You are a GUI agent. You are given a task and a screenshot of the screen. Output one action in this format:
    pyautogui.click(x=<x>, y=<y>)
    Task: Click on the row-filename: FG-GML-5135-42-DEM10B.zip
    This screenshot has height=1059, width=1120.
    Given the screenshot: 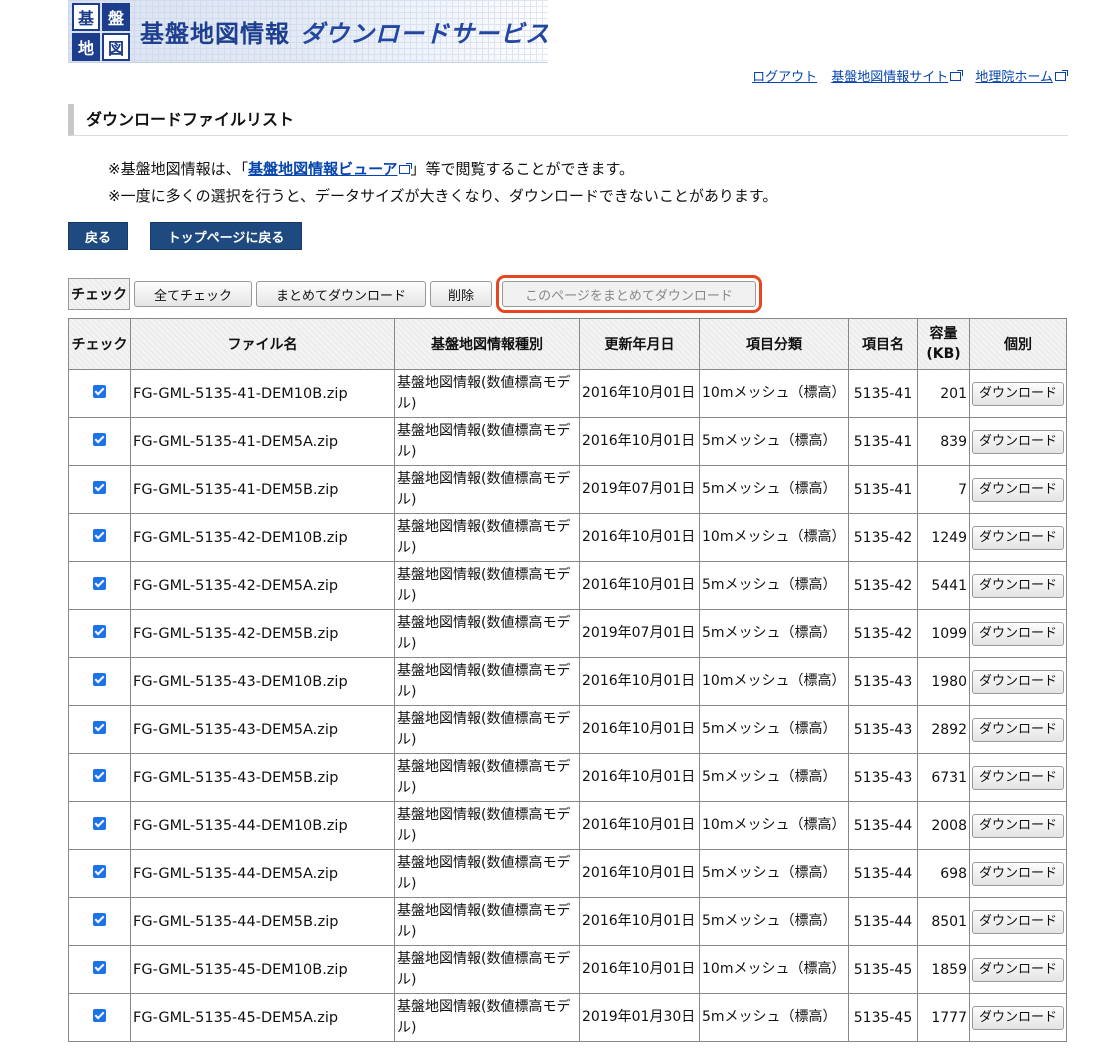 What is the action you would take?
    pyautogui.click(x=262, y=537)
    